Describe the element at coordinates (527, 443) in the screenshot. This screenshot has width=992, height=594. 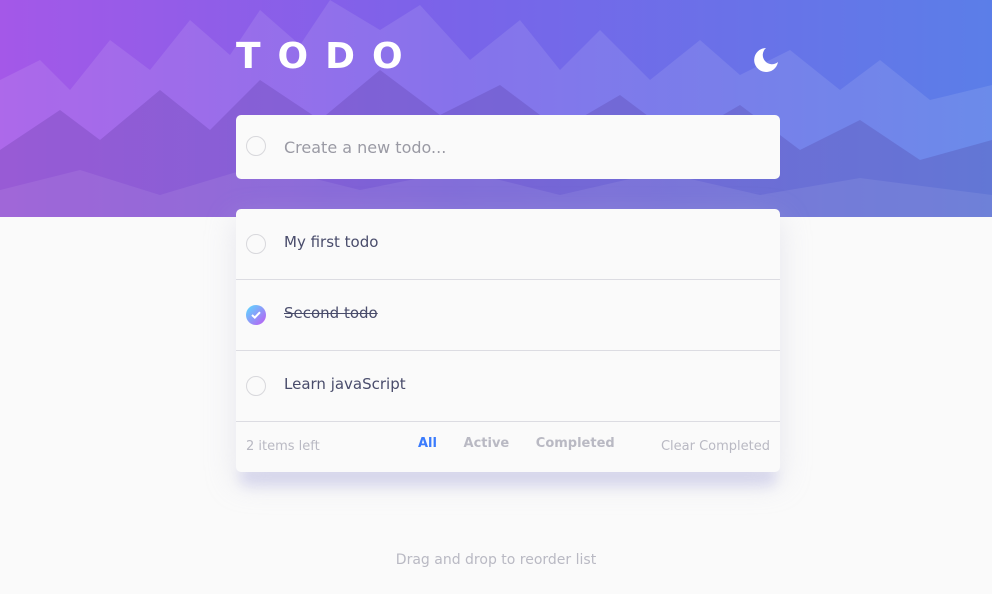
I see `filter-tabs: All Active Completed` at that location.